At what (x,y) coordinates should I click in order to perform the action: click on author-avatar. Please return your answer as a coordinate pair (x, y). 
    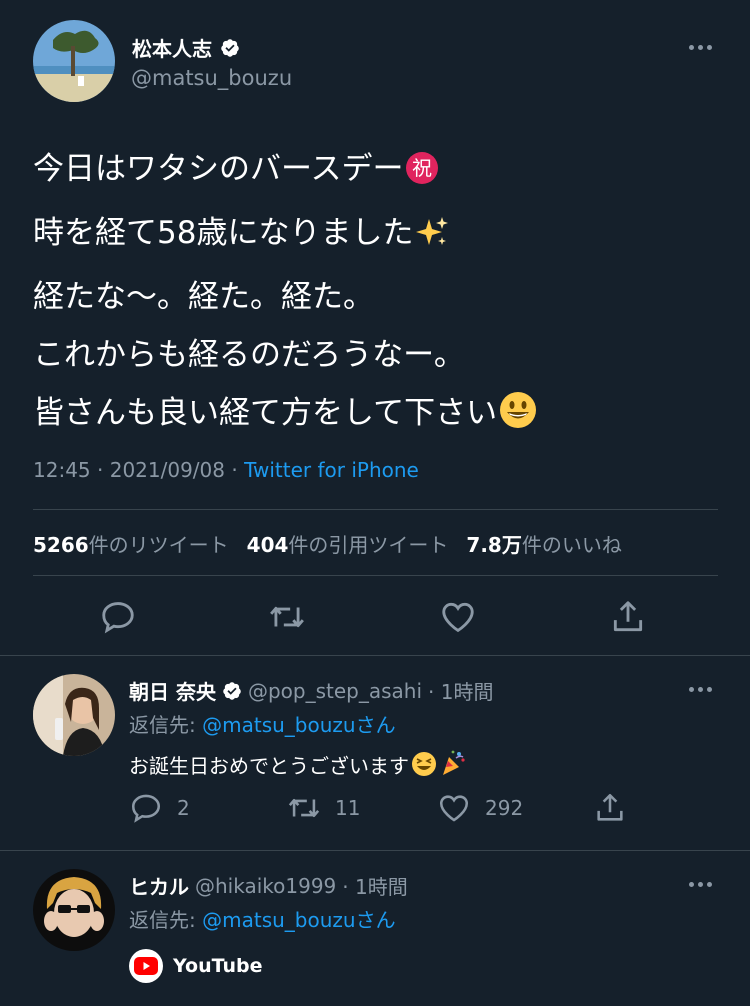
    Looking at the image, I should click on (74, 61).